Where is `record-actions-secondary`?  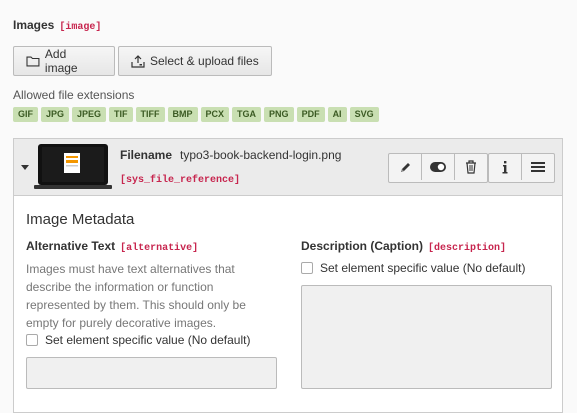
record-actions-secondary is located at coordinates (521, 168).